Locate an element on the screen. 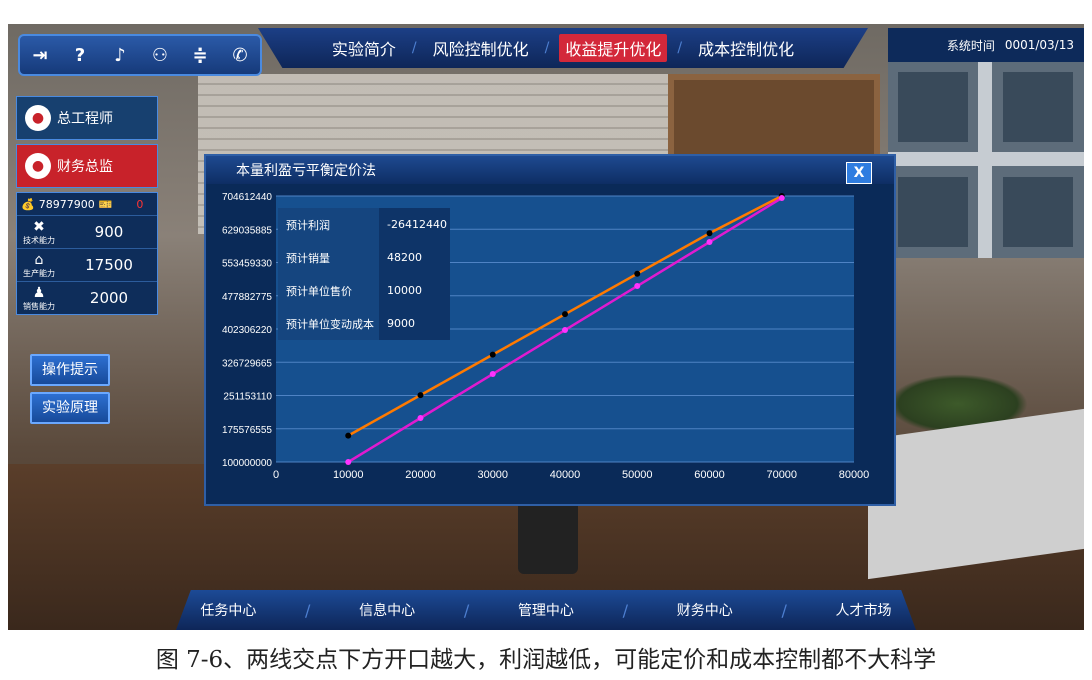 The image size is (1092, 680). nav-info-center: 信息中心 is located at coordinates (387, 610).